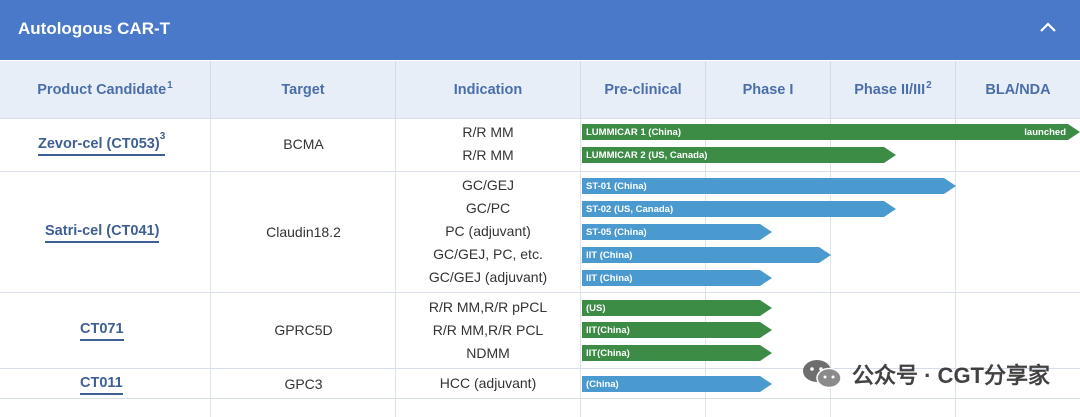  Describe the element at coordinates (677, 232) in the screenshot. I see `trial-bar: ST-05 (China)` at that location.